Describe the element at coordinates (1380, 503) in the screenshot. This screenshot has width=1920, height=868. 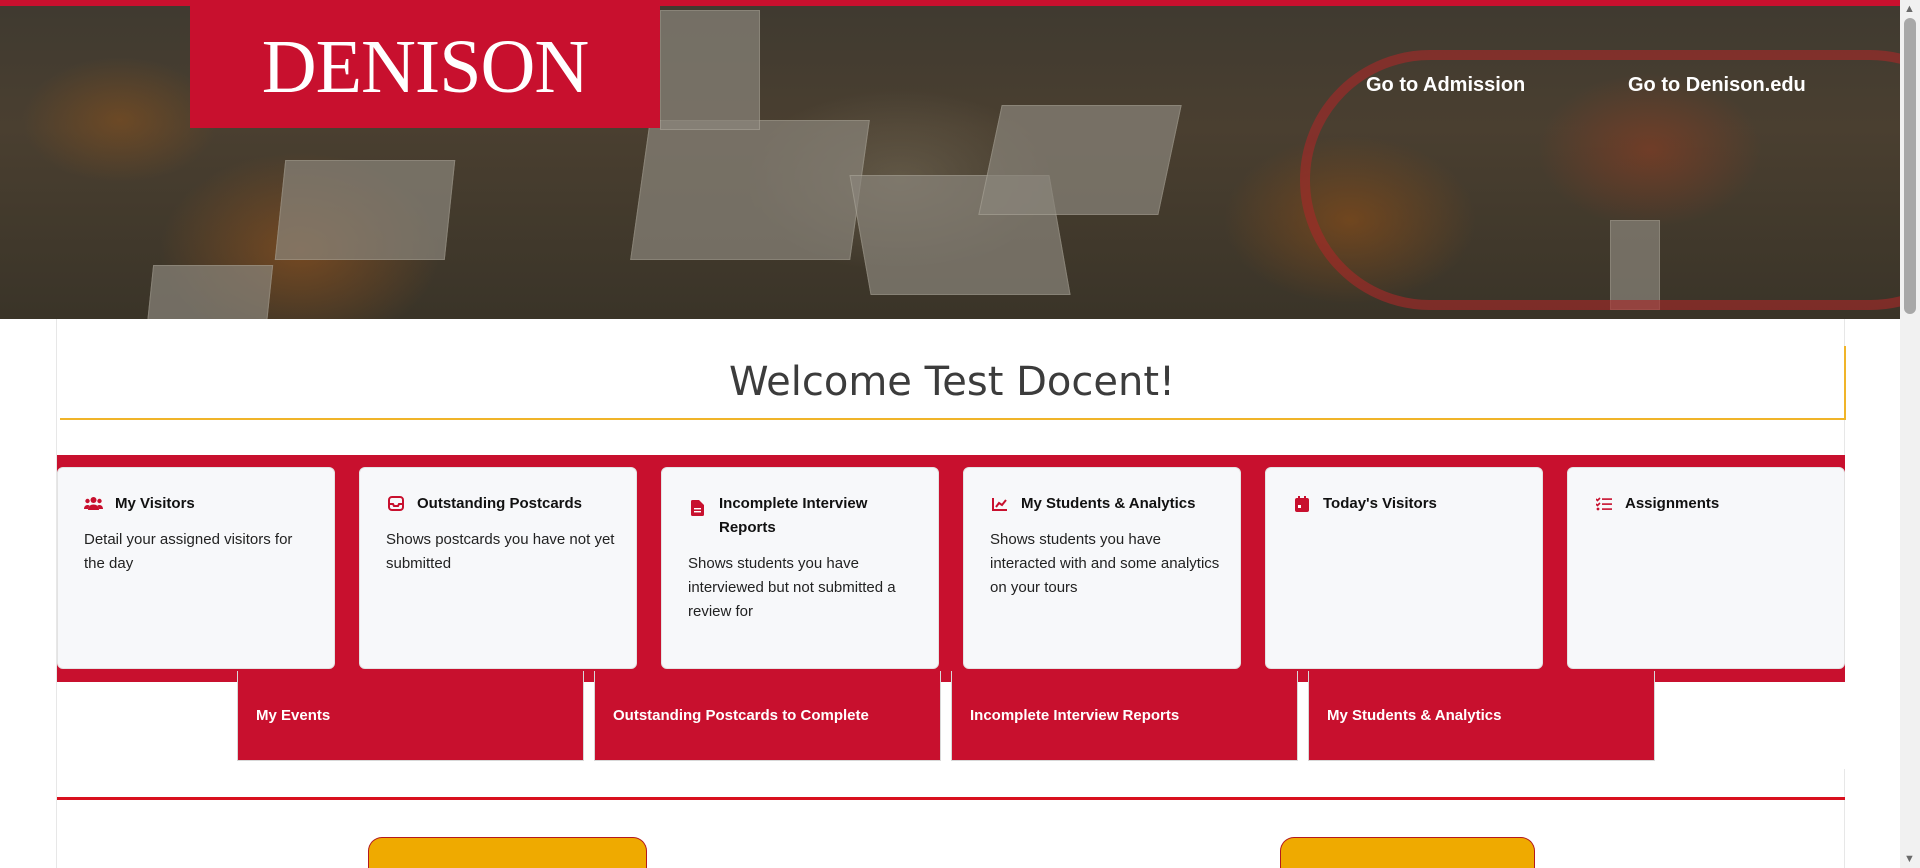
I see `card-title: Today's Visitors` at that location.